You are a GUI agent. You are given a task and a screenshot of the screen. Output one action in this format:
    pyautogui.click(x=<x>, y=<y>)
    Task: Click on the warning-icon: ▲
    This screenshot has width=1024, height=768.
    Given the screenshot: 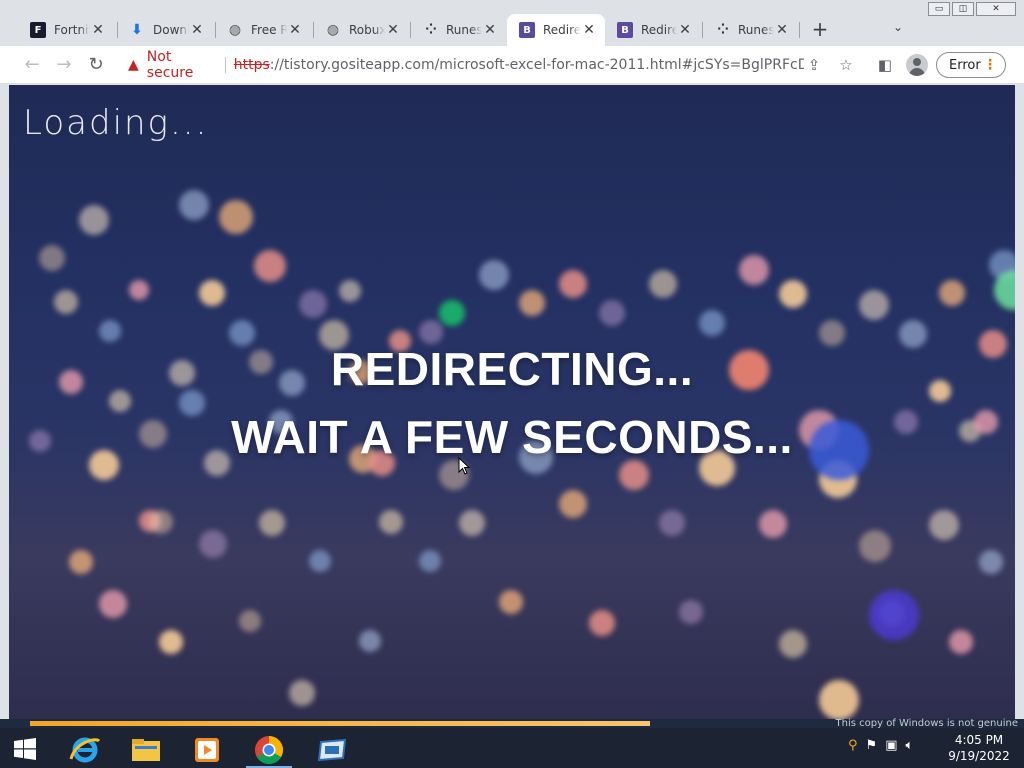 What is the action you would take?
    pyautogui.click(x=133, y=65)
    